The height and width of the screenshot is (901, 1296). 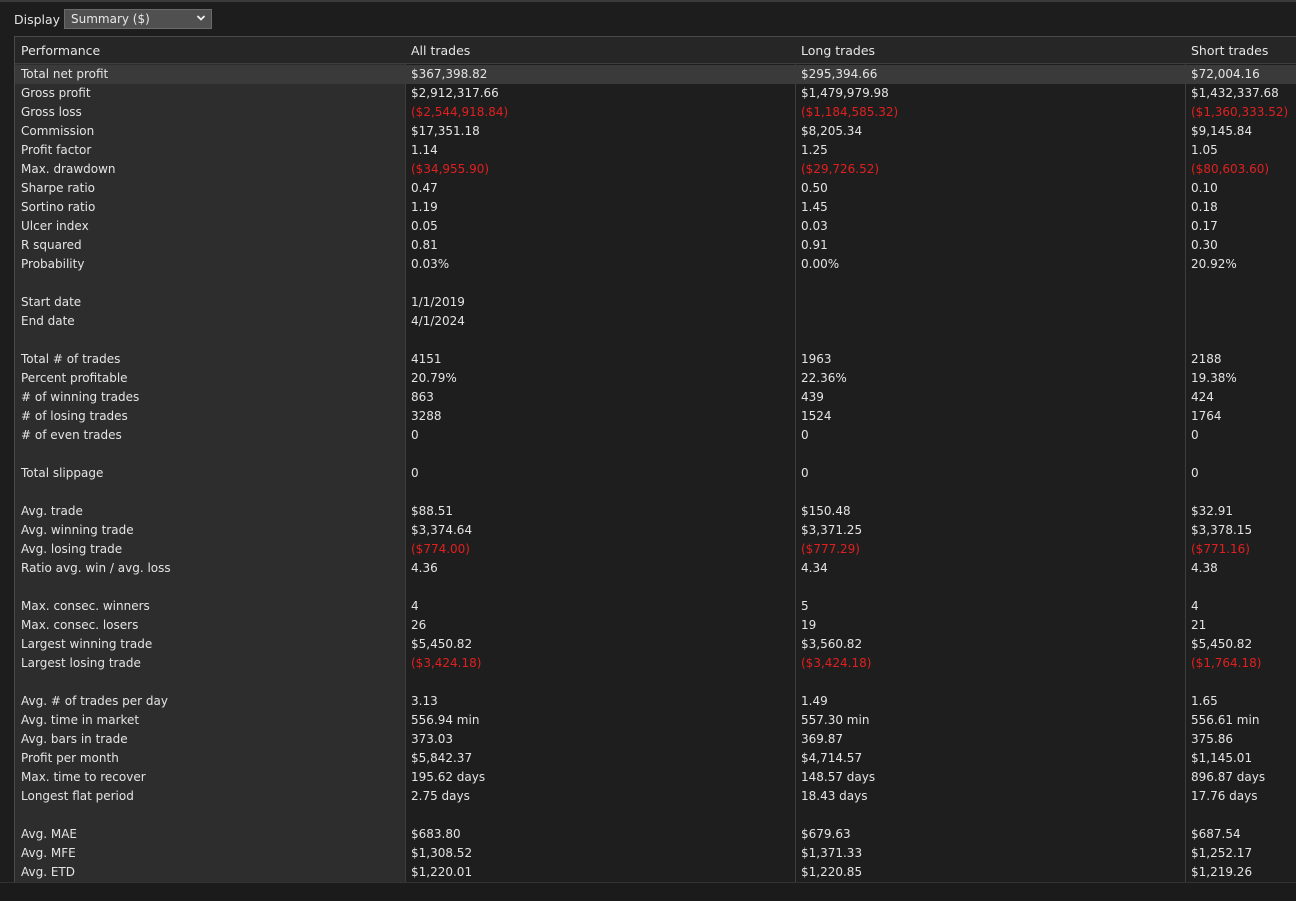 I want to click on table-row: # of winning trades 863 439 424, so click(x=655, y=397).